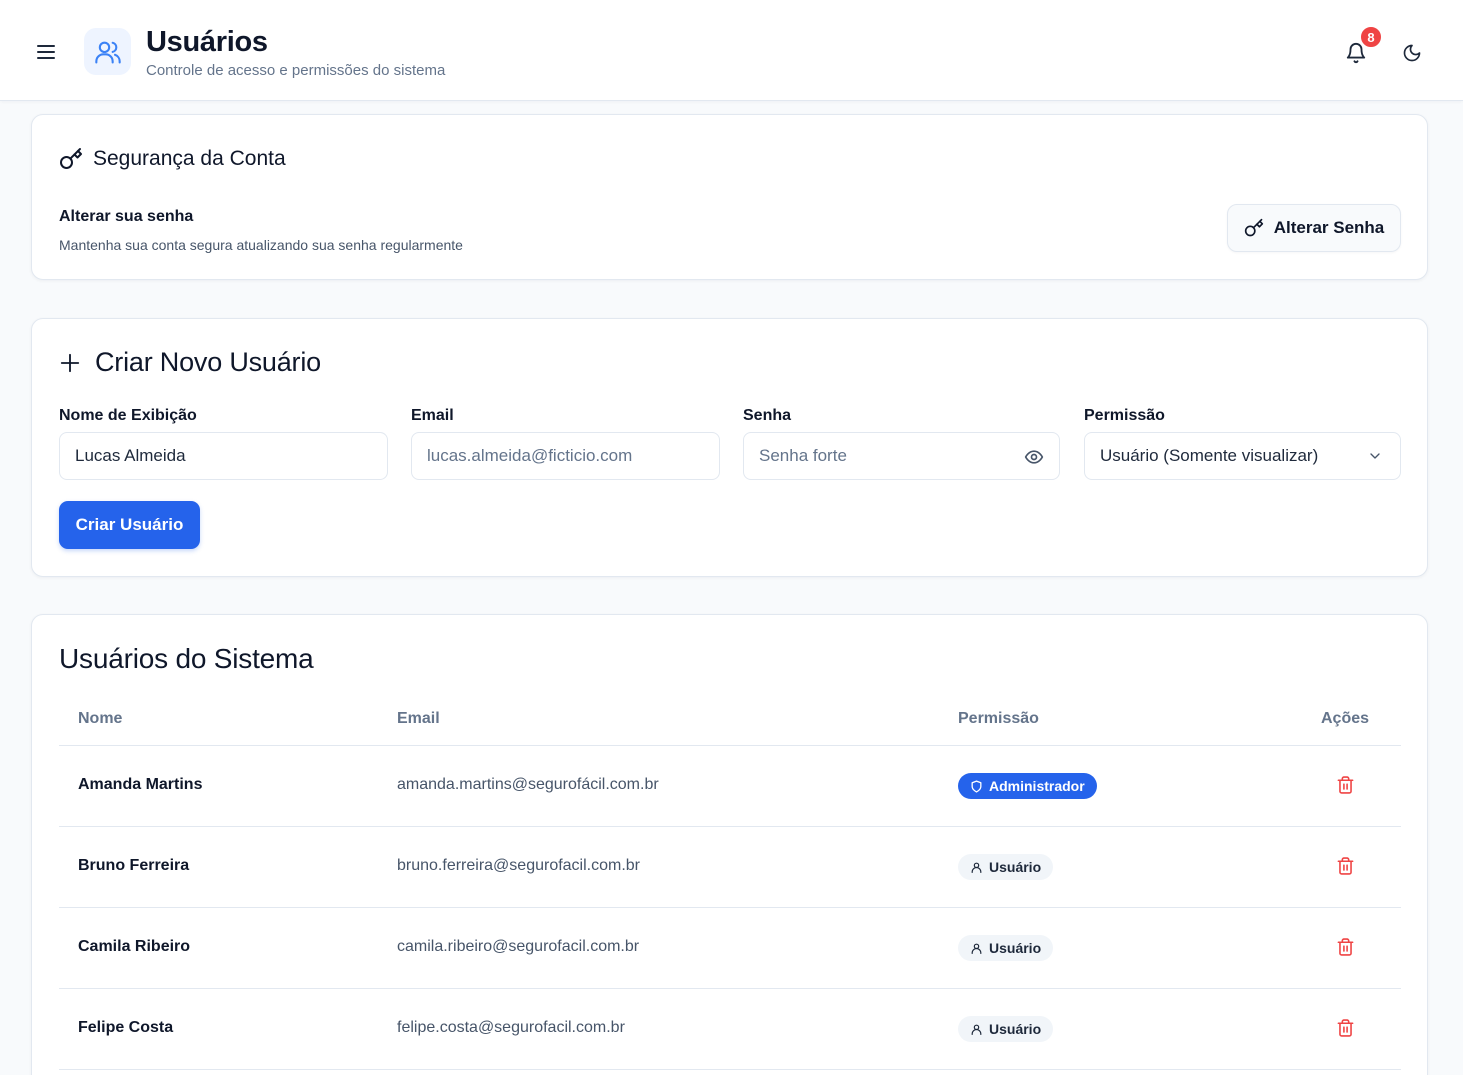  I want to click on display-name-value: Lucas Almeida, so click(130, 455).